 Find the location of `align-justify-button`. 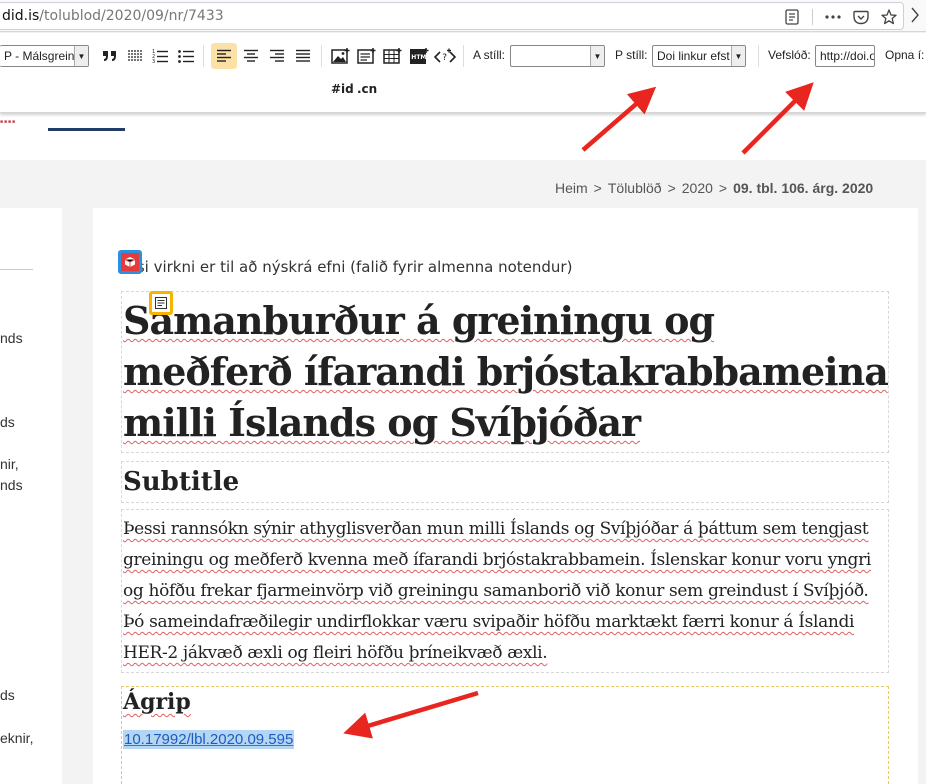

align-justify-button is located at coordinates (303, 56).